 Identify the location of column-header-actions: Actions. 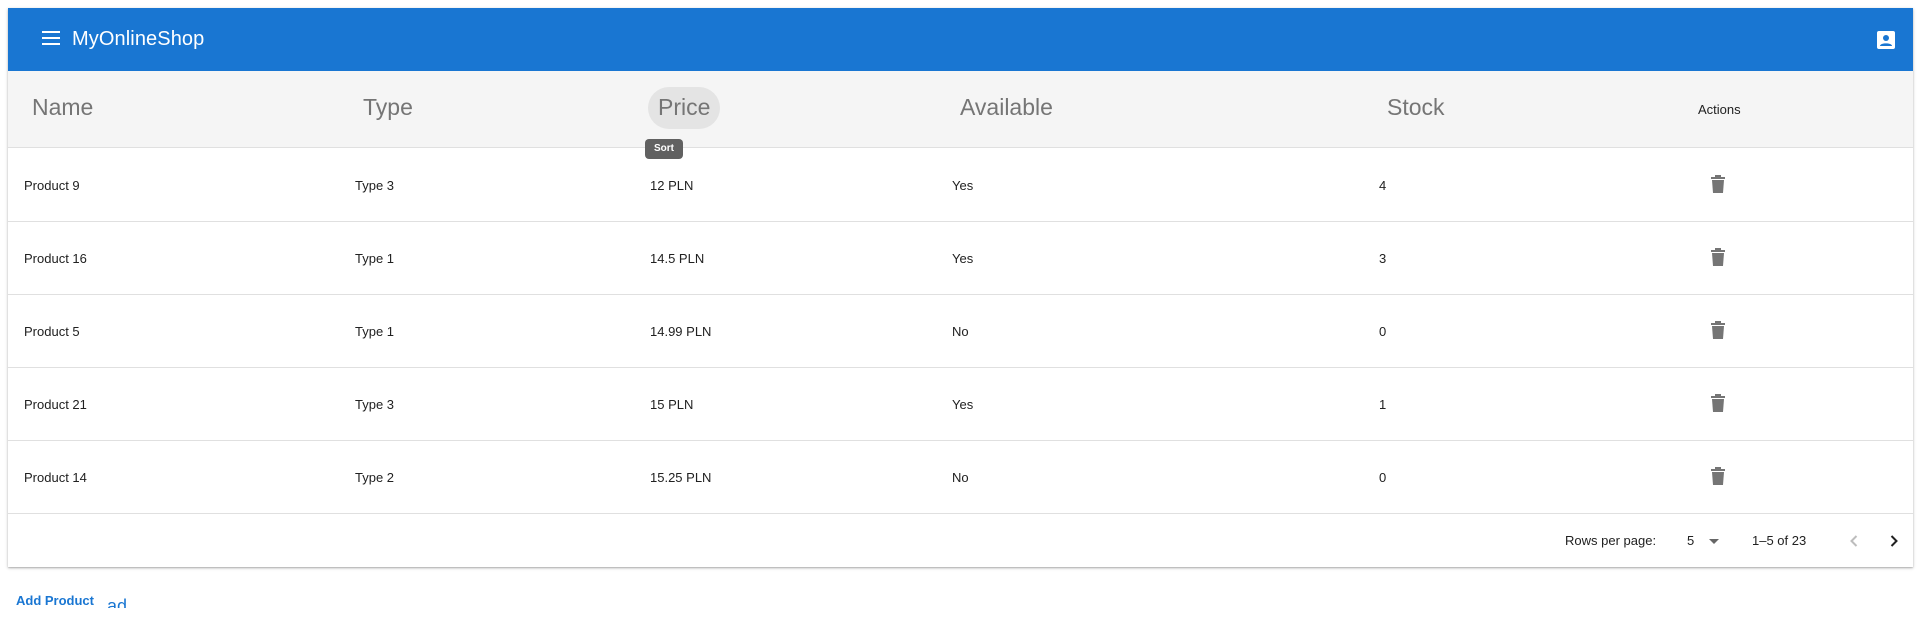
(1719, 109).